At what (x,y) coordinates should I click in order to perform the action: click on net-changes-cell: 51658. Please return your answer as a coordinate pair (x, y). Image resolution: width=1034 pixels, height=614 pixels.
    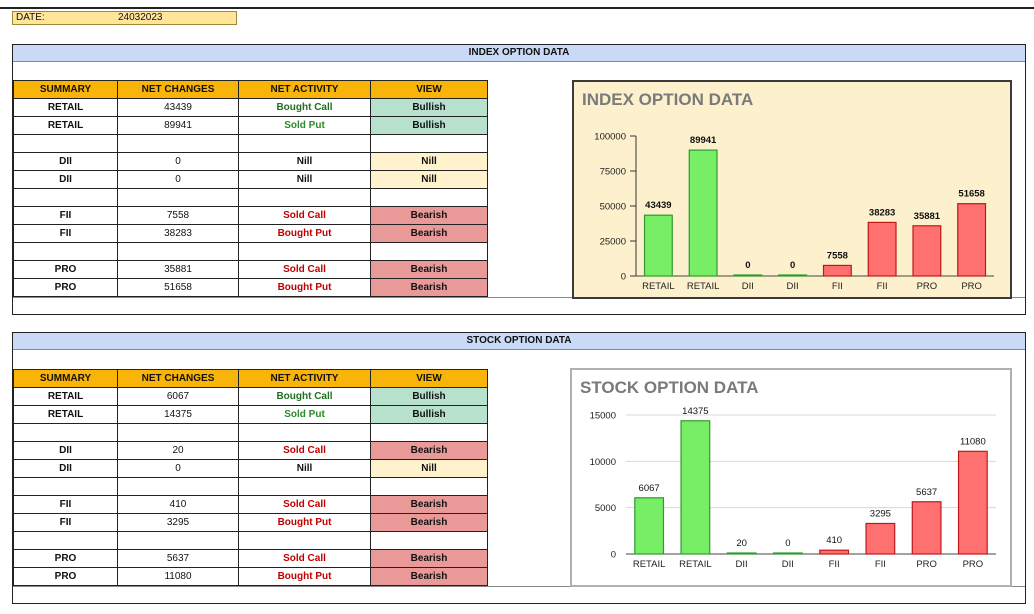
    Looking at the image, I should click on (178, 287).